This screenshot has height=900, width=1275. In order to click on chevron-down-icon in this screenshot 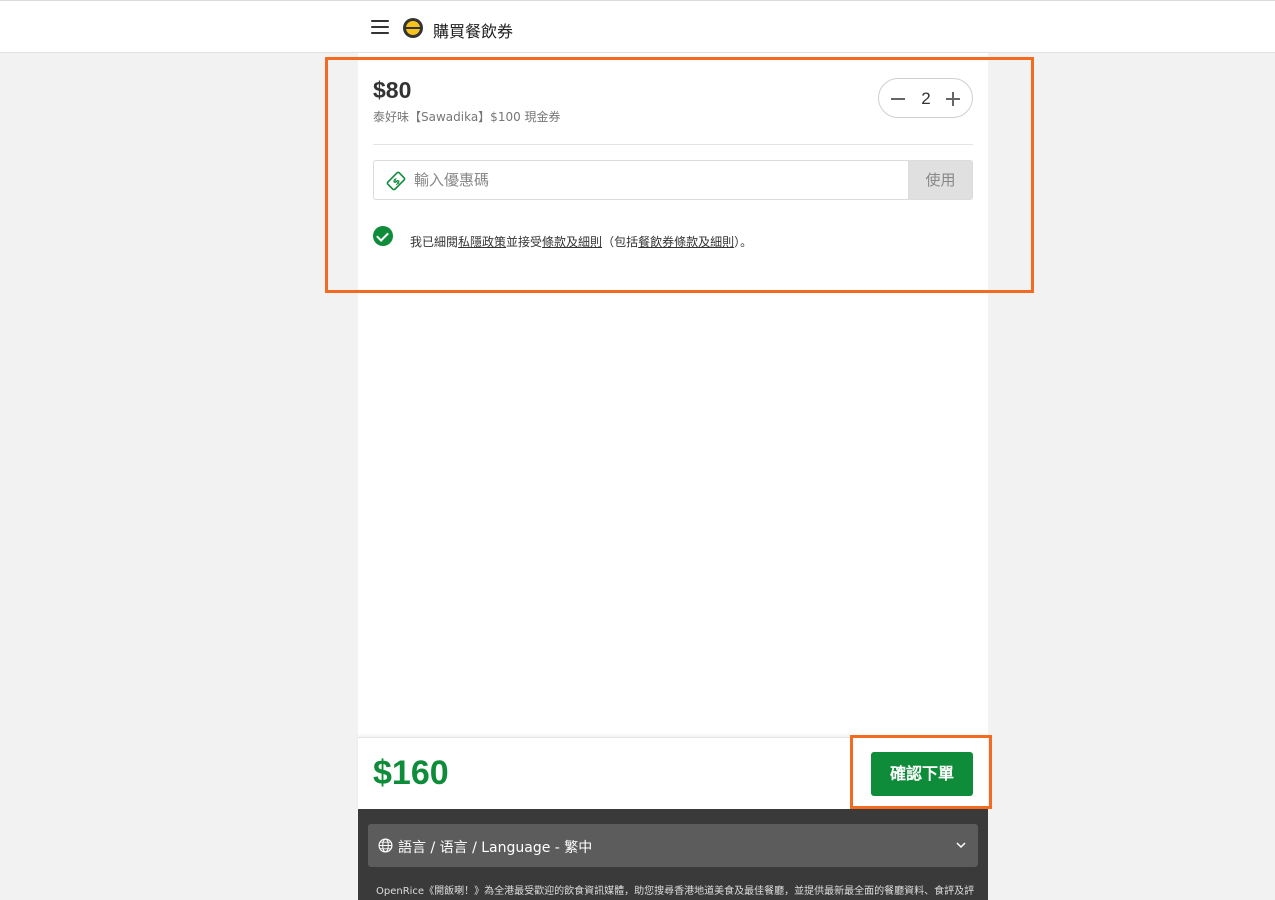, I will do `click(961, 845)`.